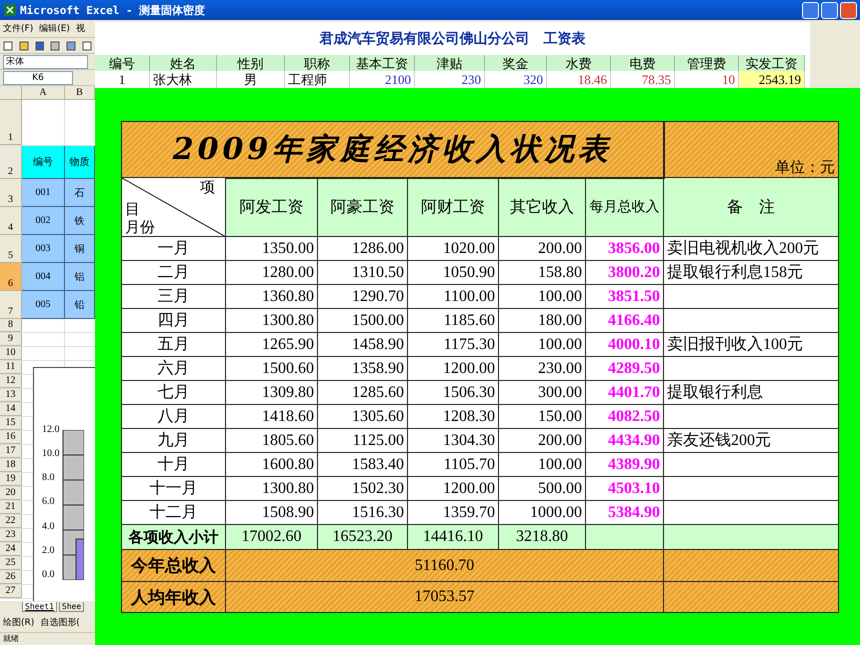  What do you see at coordinates (11, 367) in the screenshot?
I see `row-header: 11` at bounding box center [11, 367].